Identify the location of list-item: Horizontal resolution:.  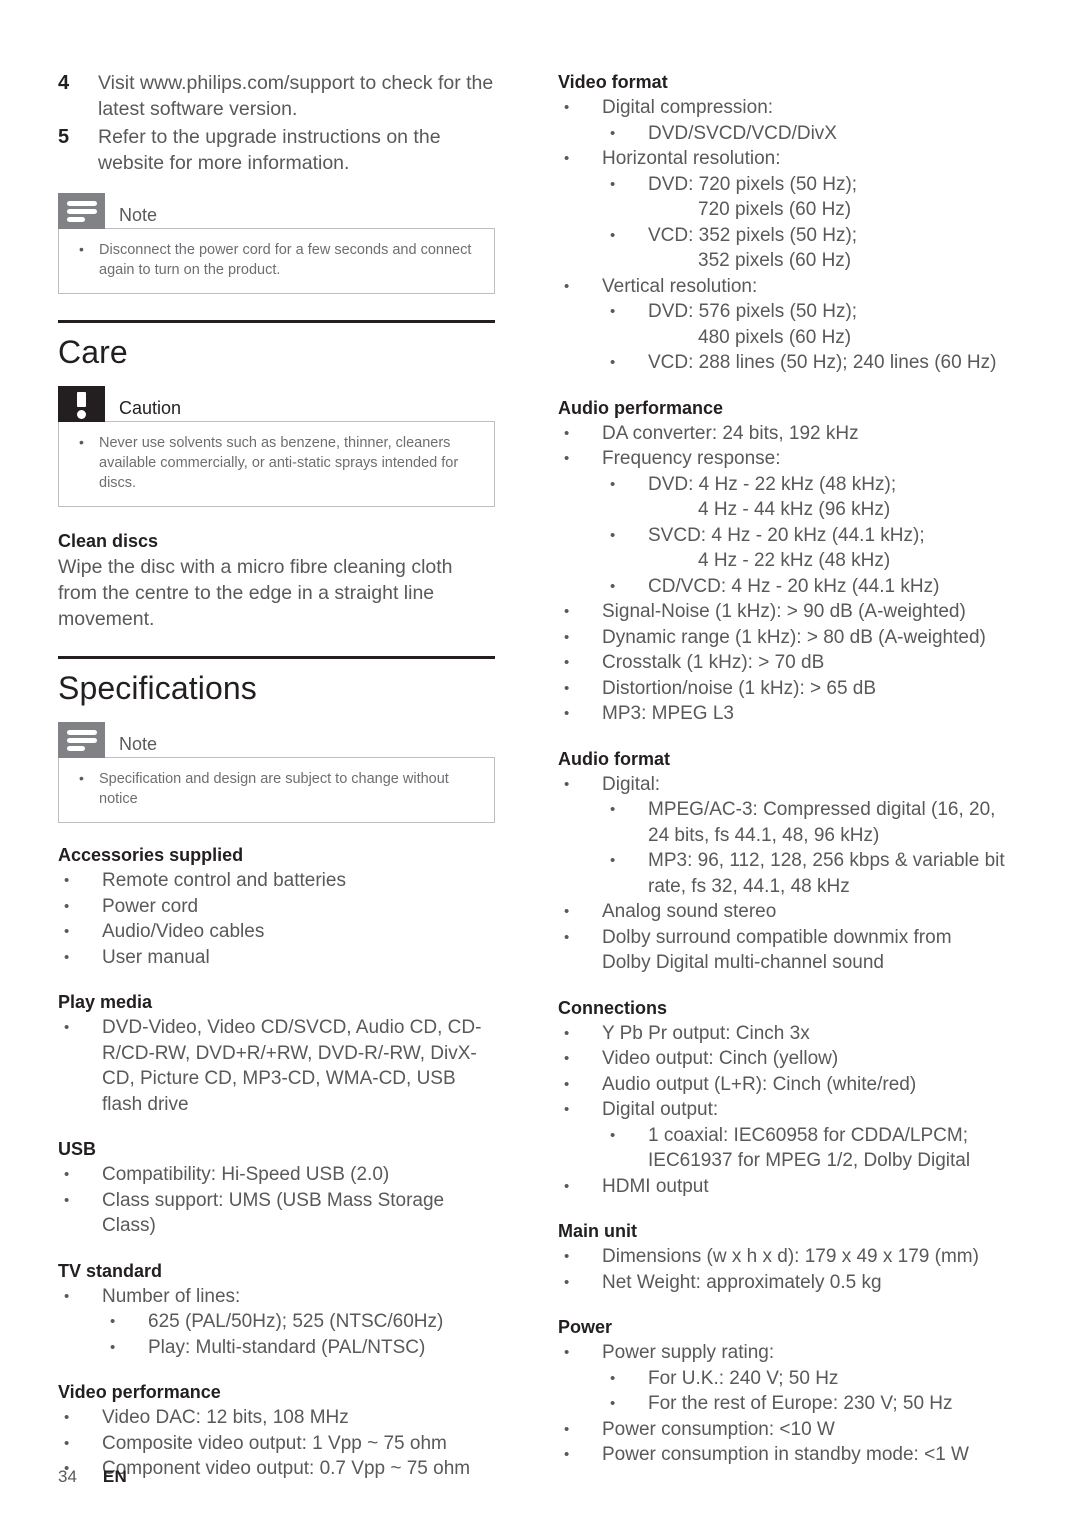
(781, 159).